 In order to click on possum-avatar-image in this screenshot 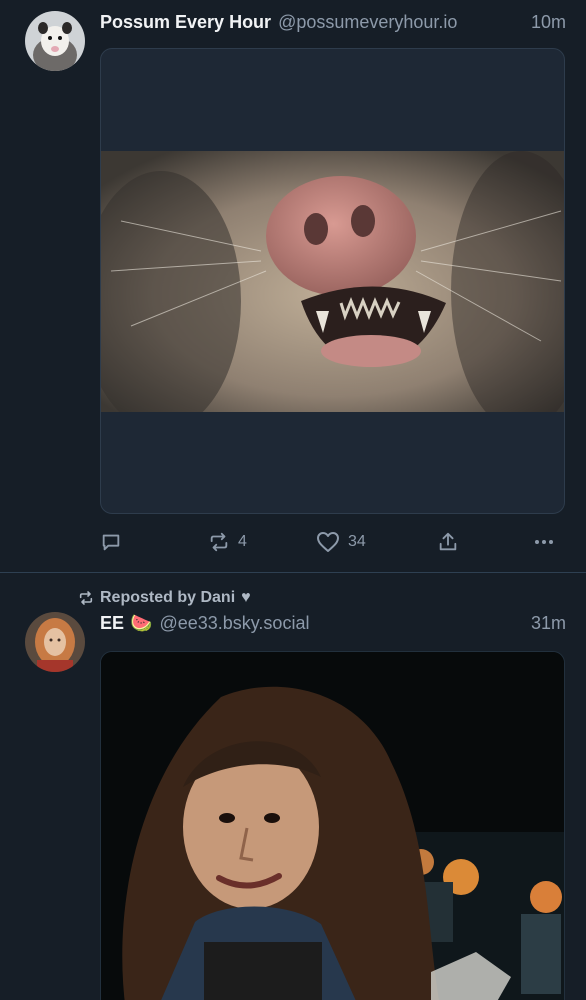, I will do `click(55, 41)`.